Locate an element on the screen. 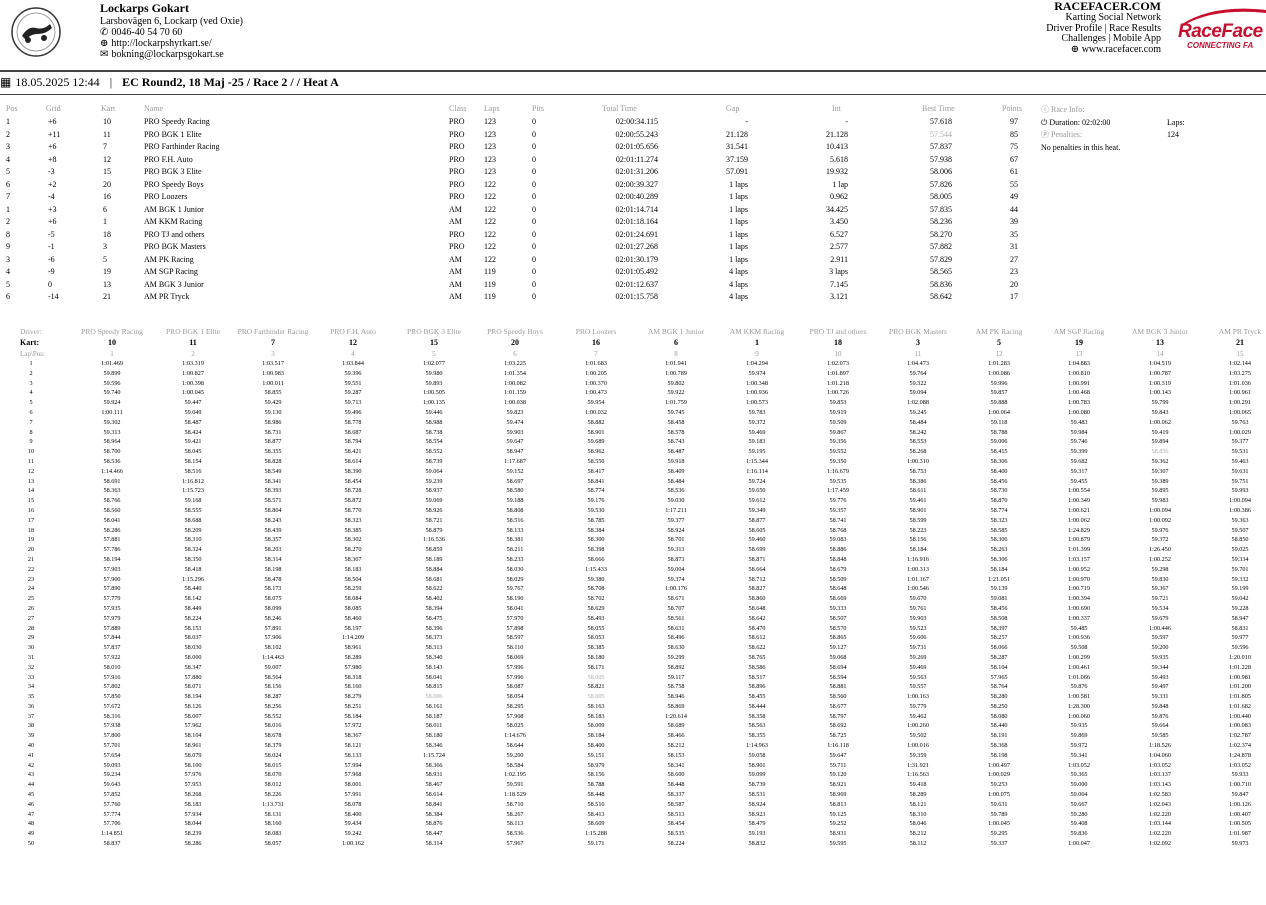 This screenshot has width=1266, height=905. lap-number: 43 is located at coordinates (31, 775).